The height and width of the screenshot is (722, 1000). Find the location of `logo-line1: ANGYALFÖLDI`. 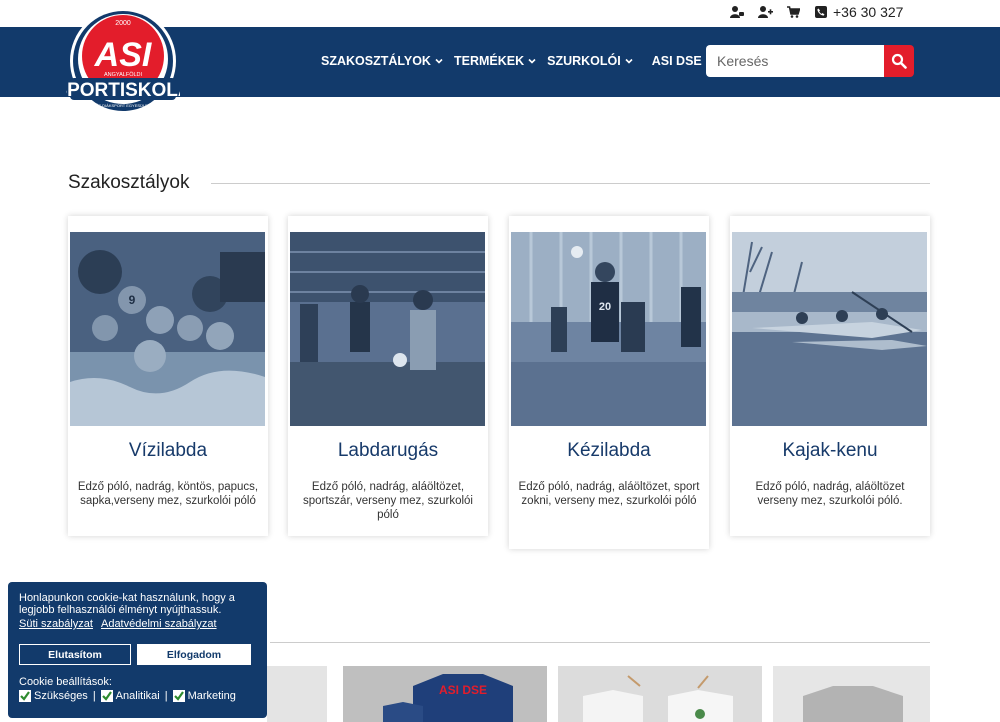

logo-line1: ANGYALFÖLDI is located at coordinates (123, 74).